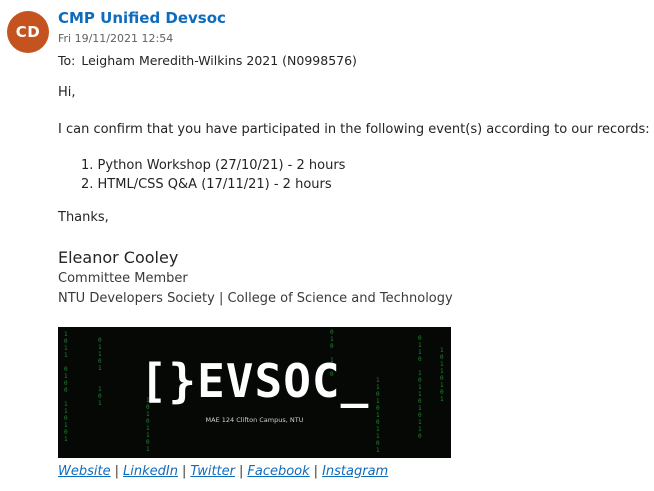 The image size is (654, 491). Describe the element at coordinates (83, 217) in the screenshot. I see `closing-text: Thanks,` at that location.